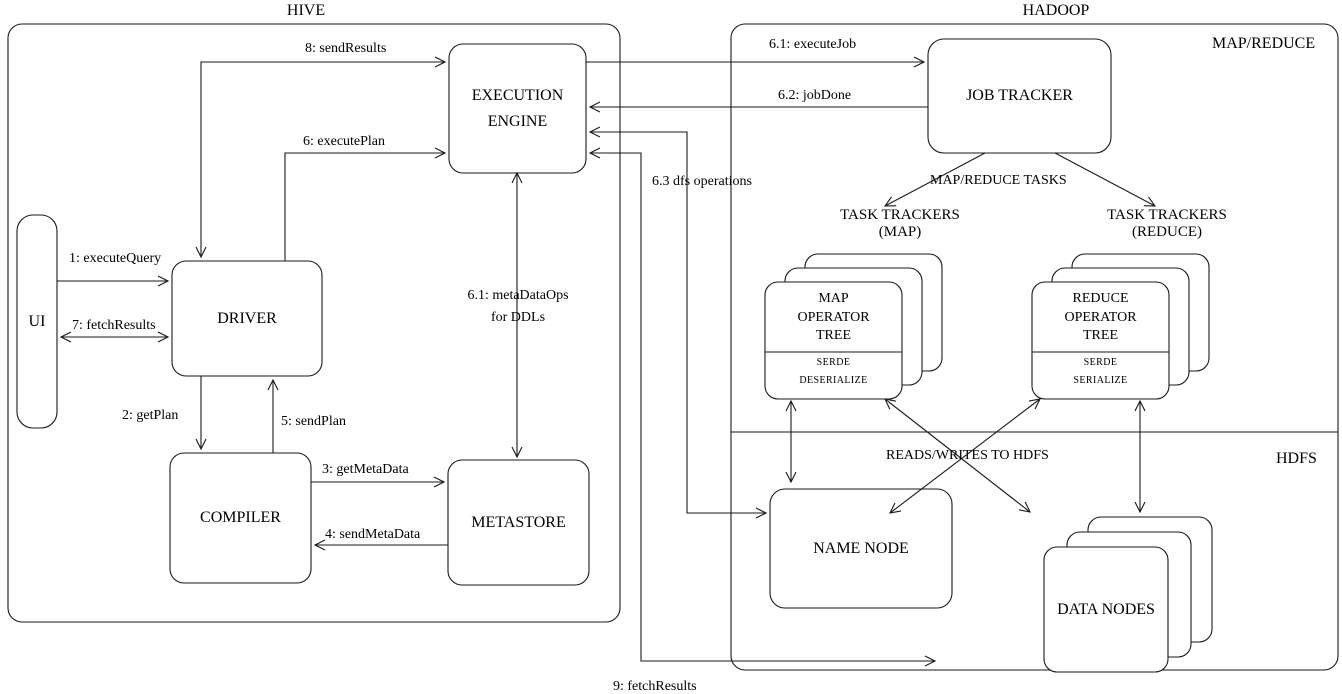  Describe the element at coordinates (813, 44) in the screenshot. I see `edge-label-execute-job: 6.1: executeJob` at that location.